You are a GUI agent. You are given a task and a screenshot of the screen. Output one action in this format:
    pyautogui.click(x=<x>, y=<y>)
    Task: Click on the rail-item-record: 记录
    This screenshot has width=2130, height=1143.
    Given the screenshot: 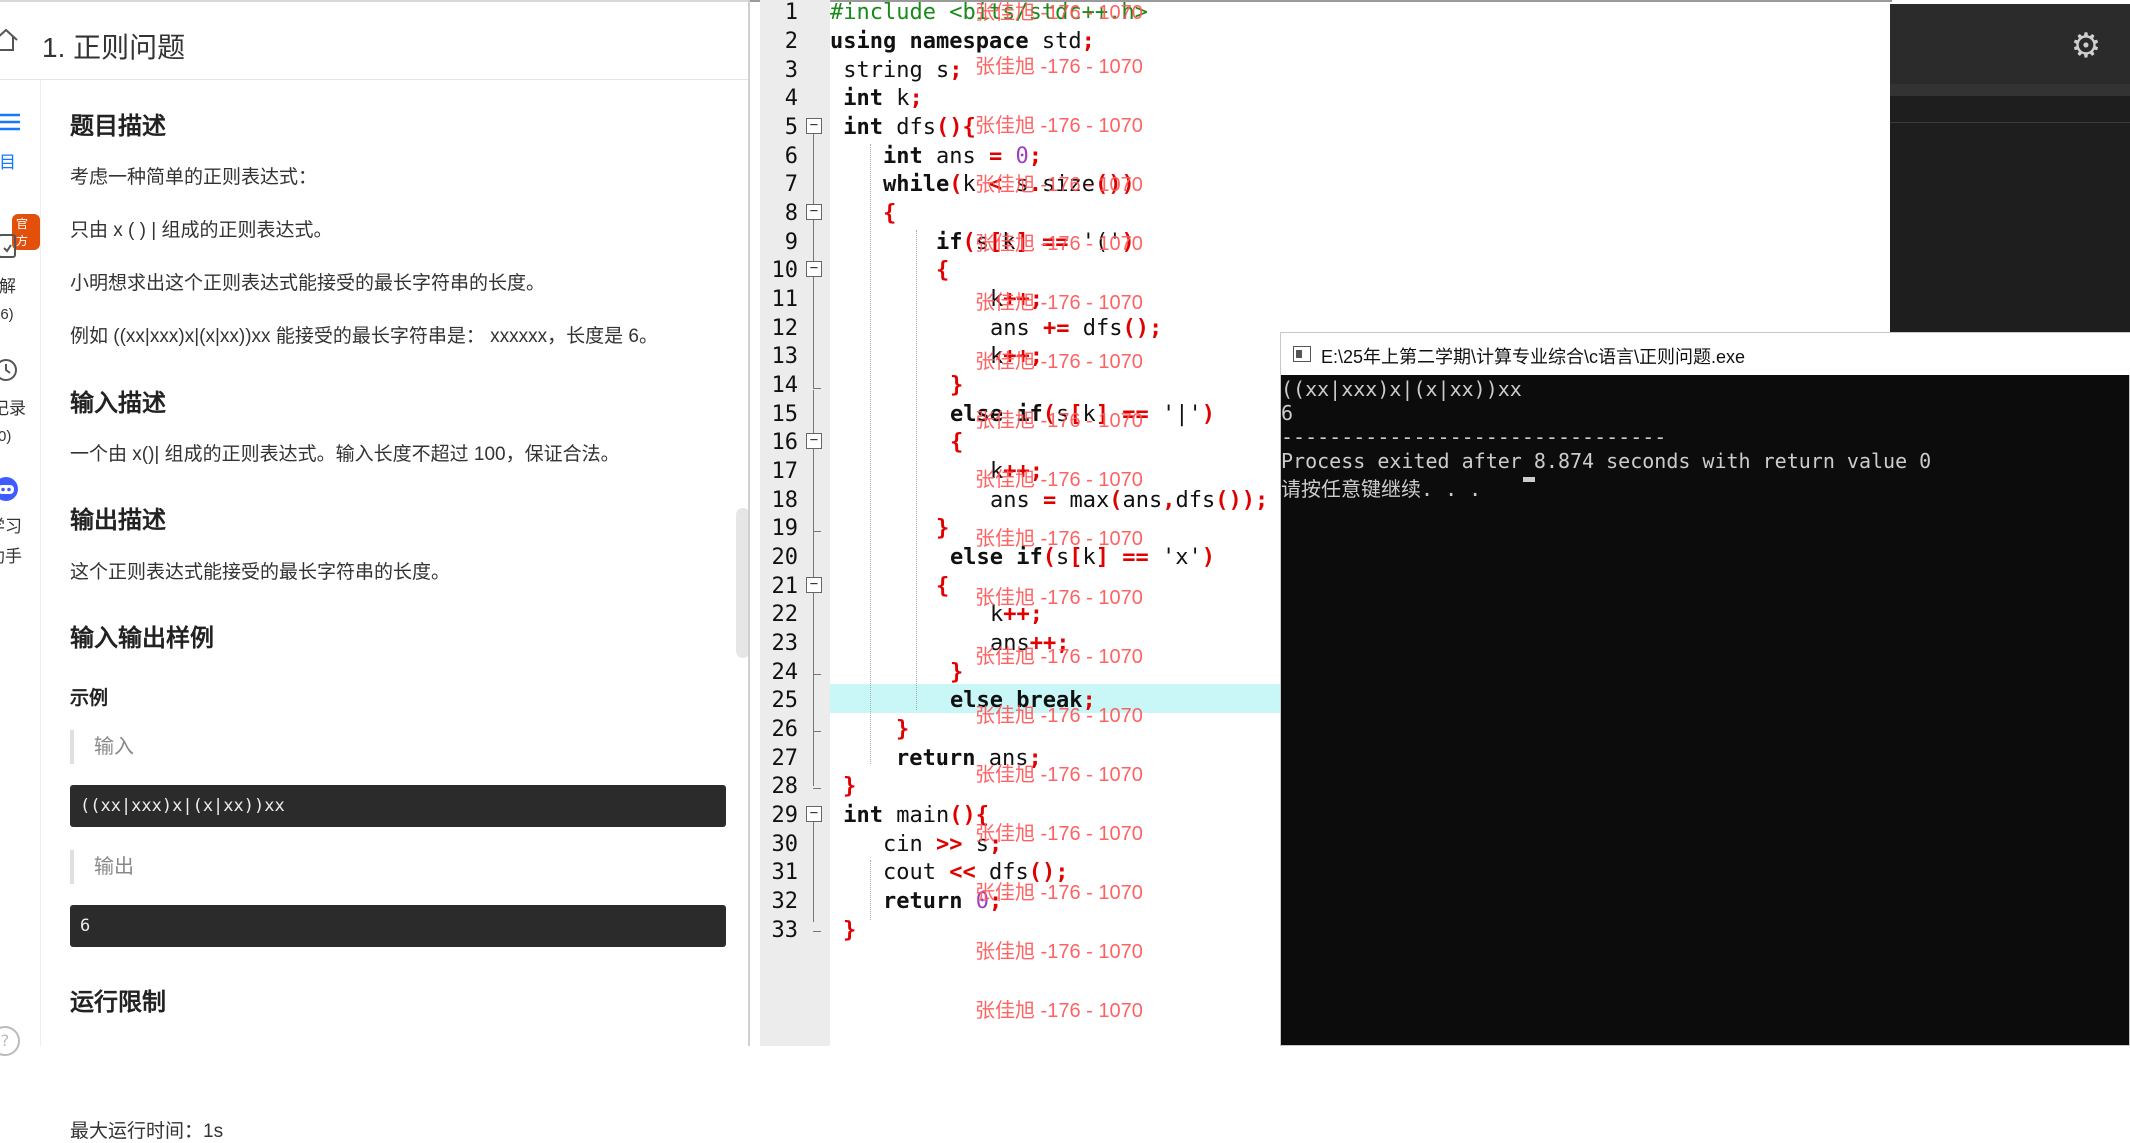 What is the action you would take?
    pyautogui.click(x=16, y=406)
    